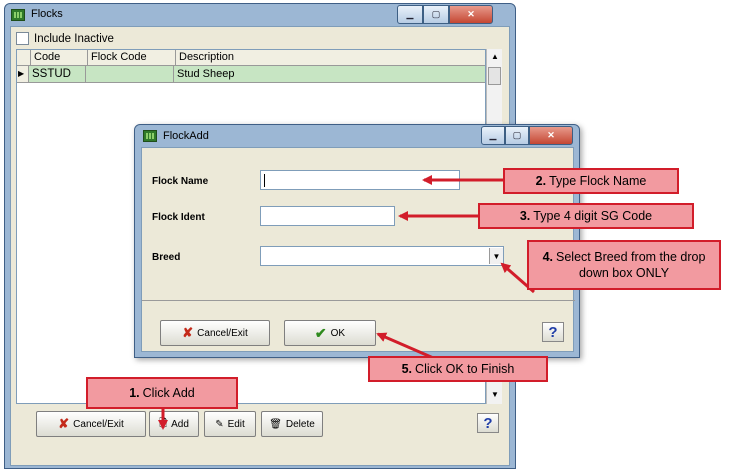 The height and width of the screenshot is (471, 729). What do you see at coordinates (222, 333) in the screenshot?
I see `flock-add-cancel-label: Cancel/Exit` at bounding box center [222, 333].